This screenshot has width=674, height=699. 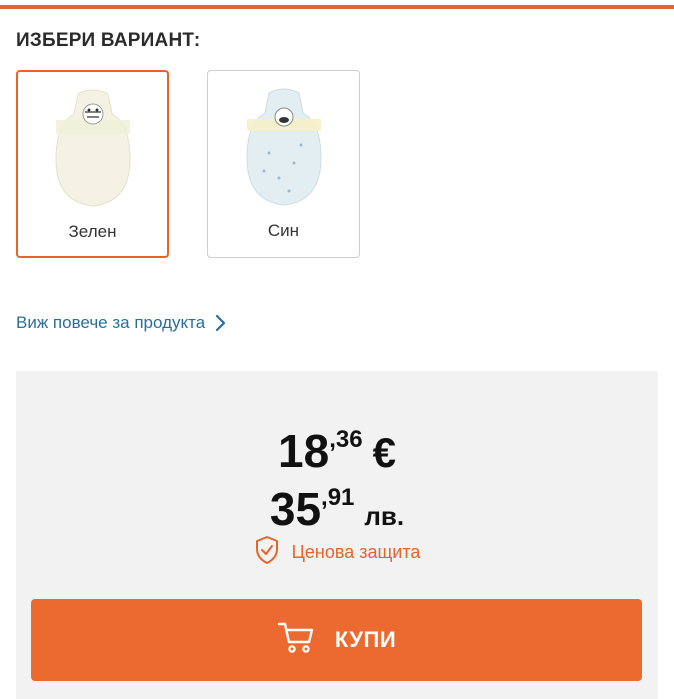 I want to click on price-eur-cents: ,36, so click(x=346, y=439).